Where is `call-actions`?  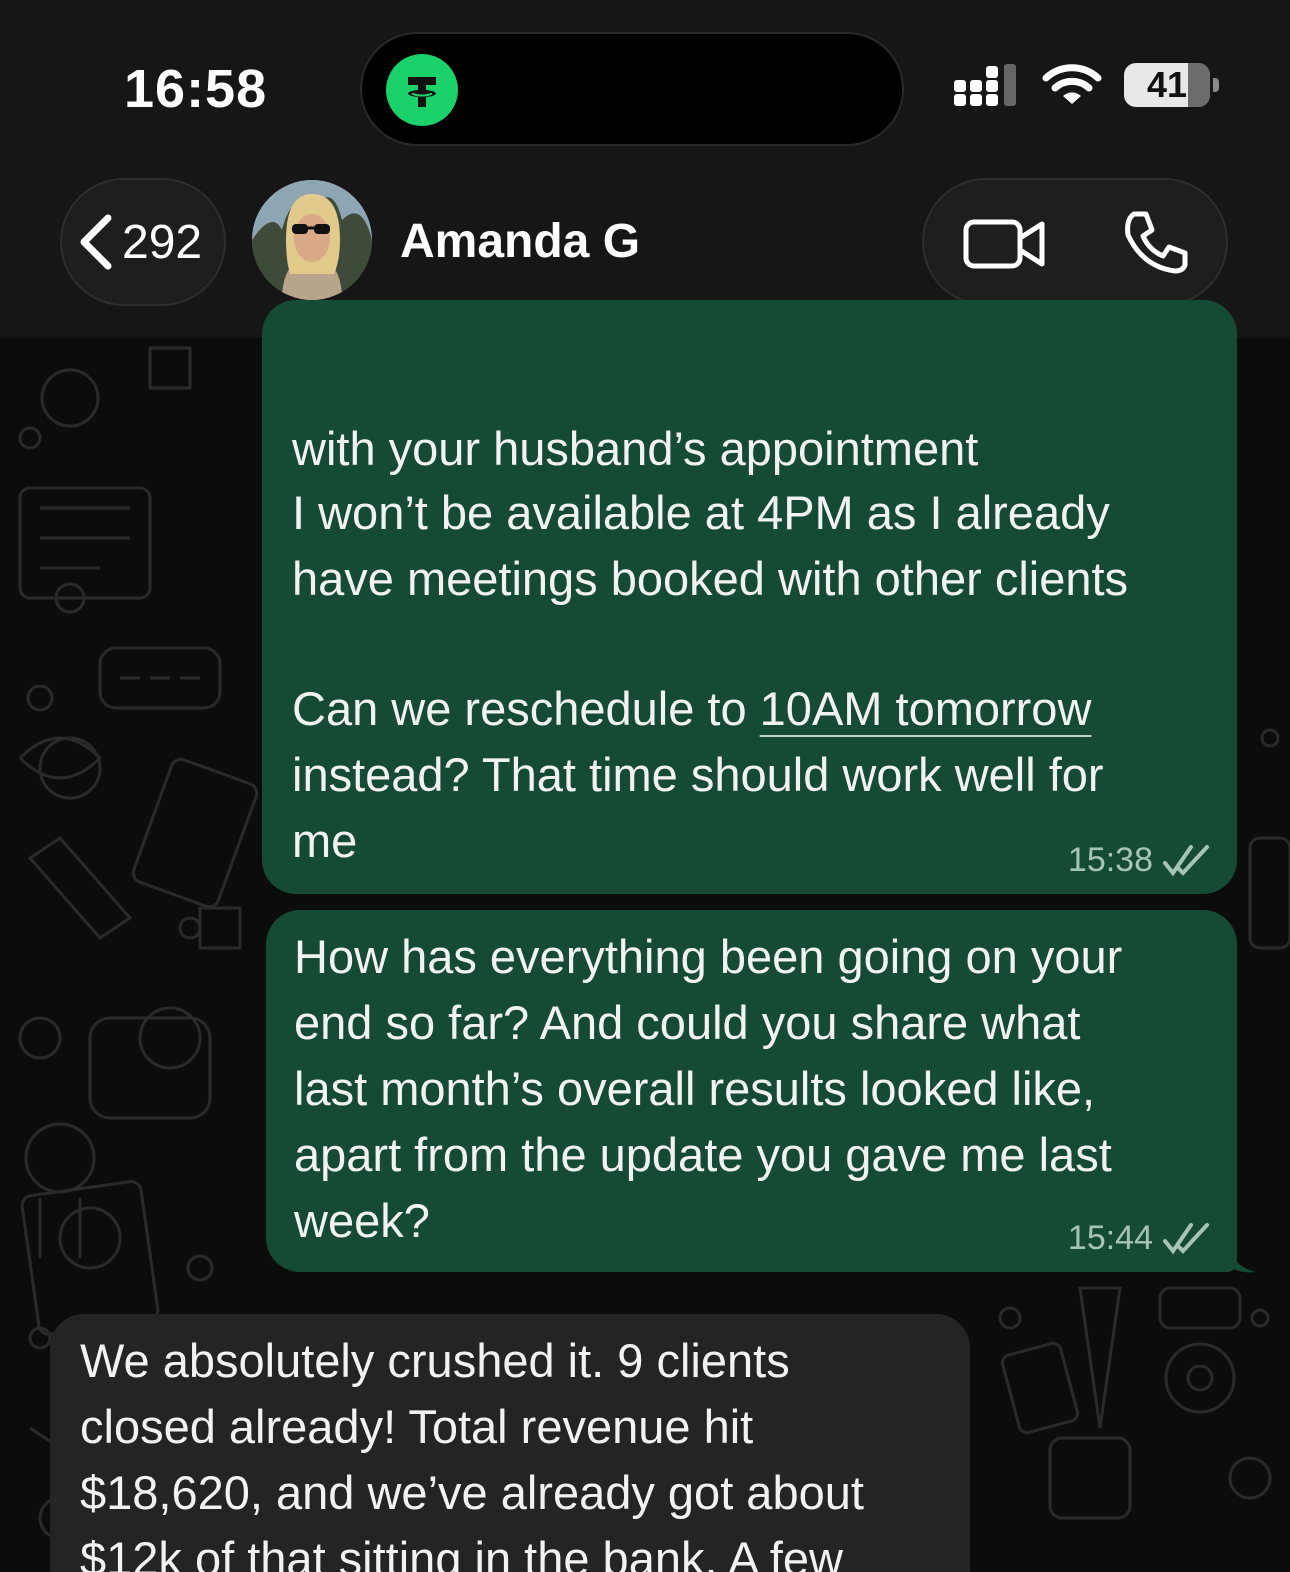 call-actions is located at coordinates (1075, 242).